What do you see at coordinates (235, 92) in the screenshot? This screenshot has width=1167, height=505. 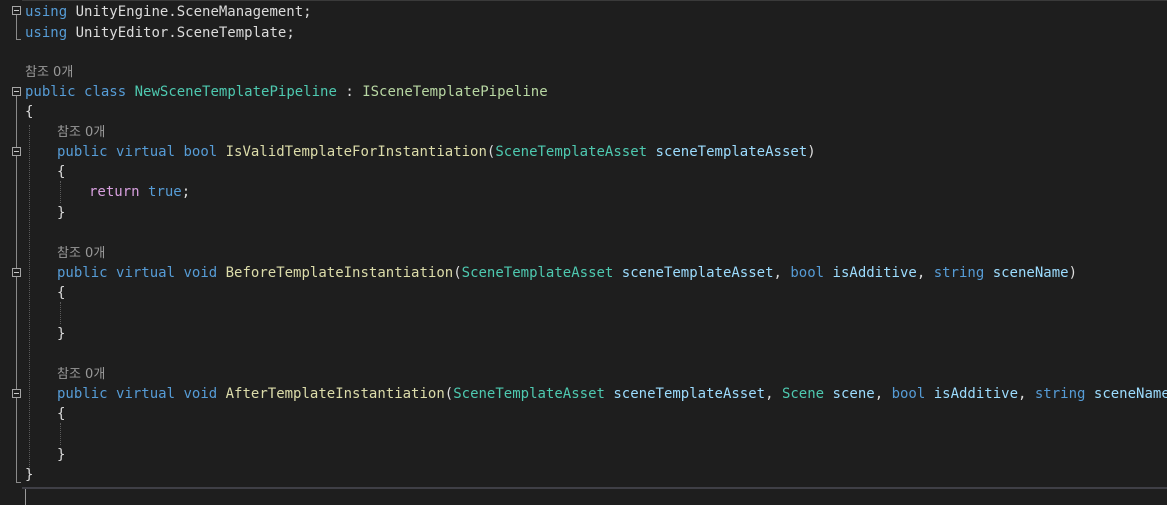 I see `class-name-token: NewSceneTemplatePipeline` at bounding box center [235, 92].